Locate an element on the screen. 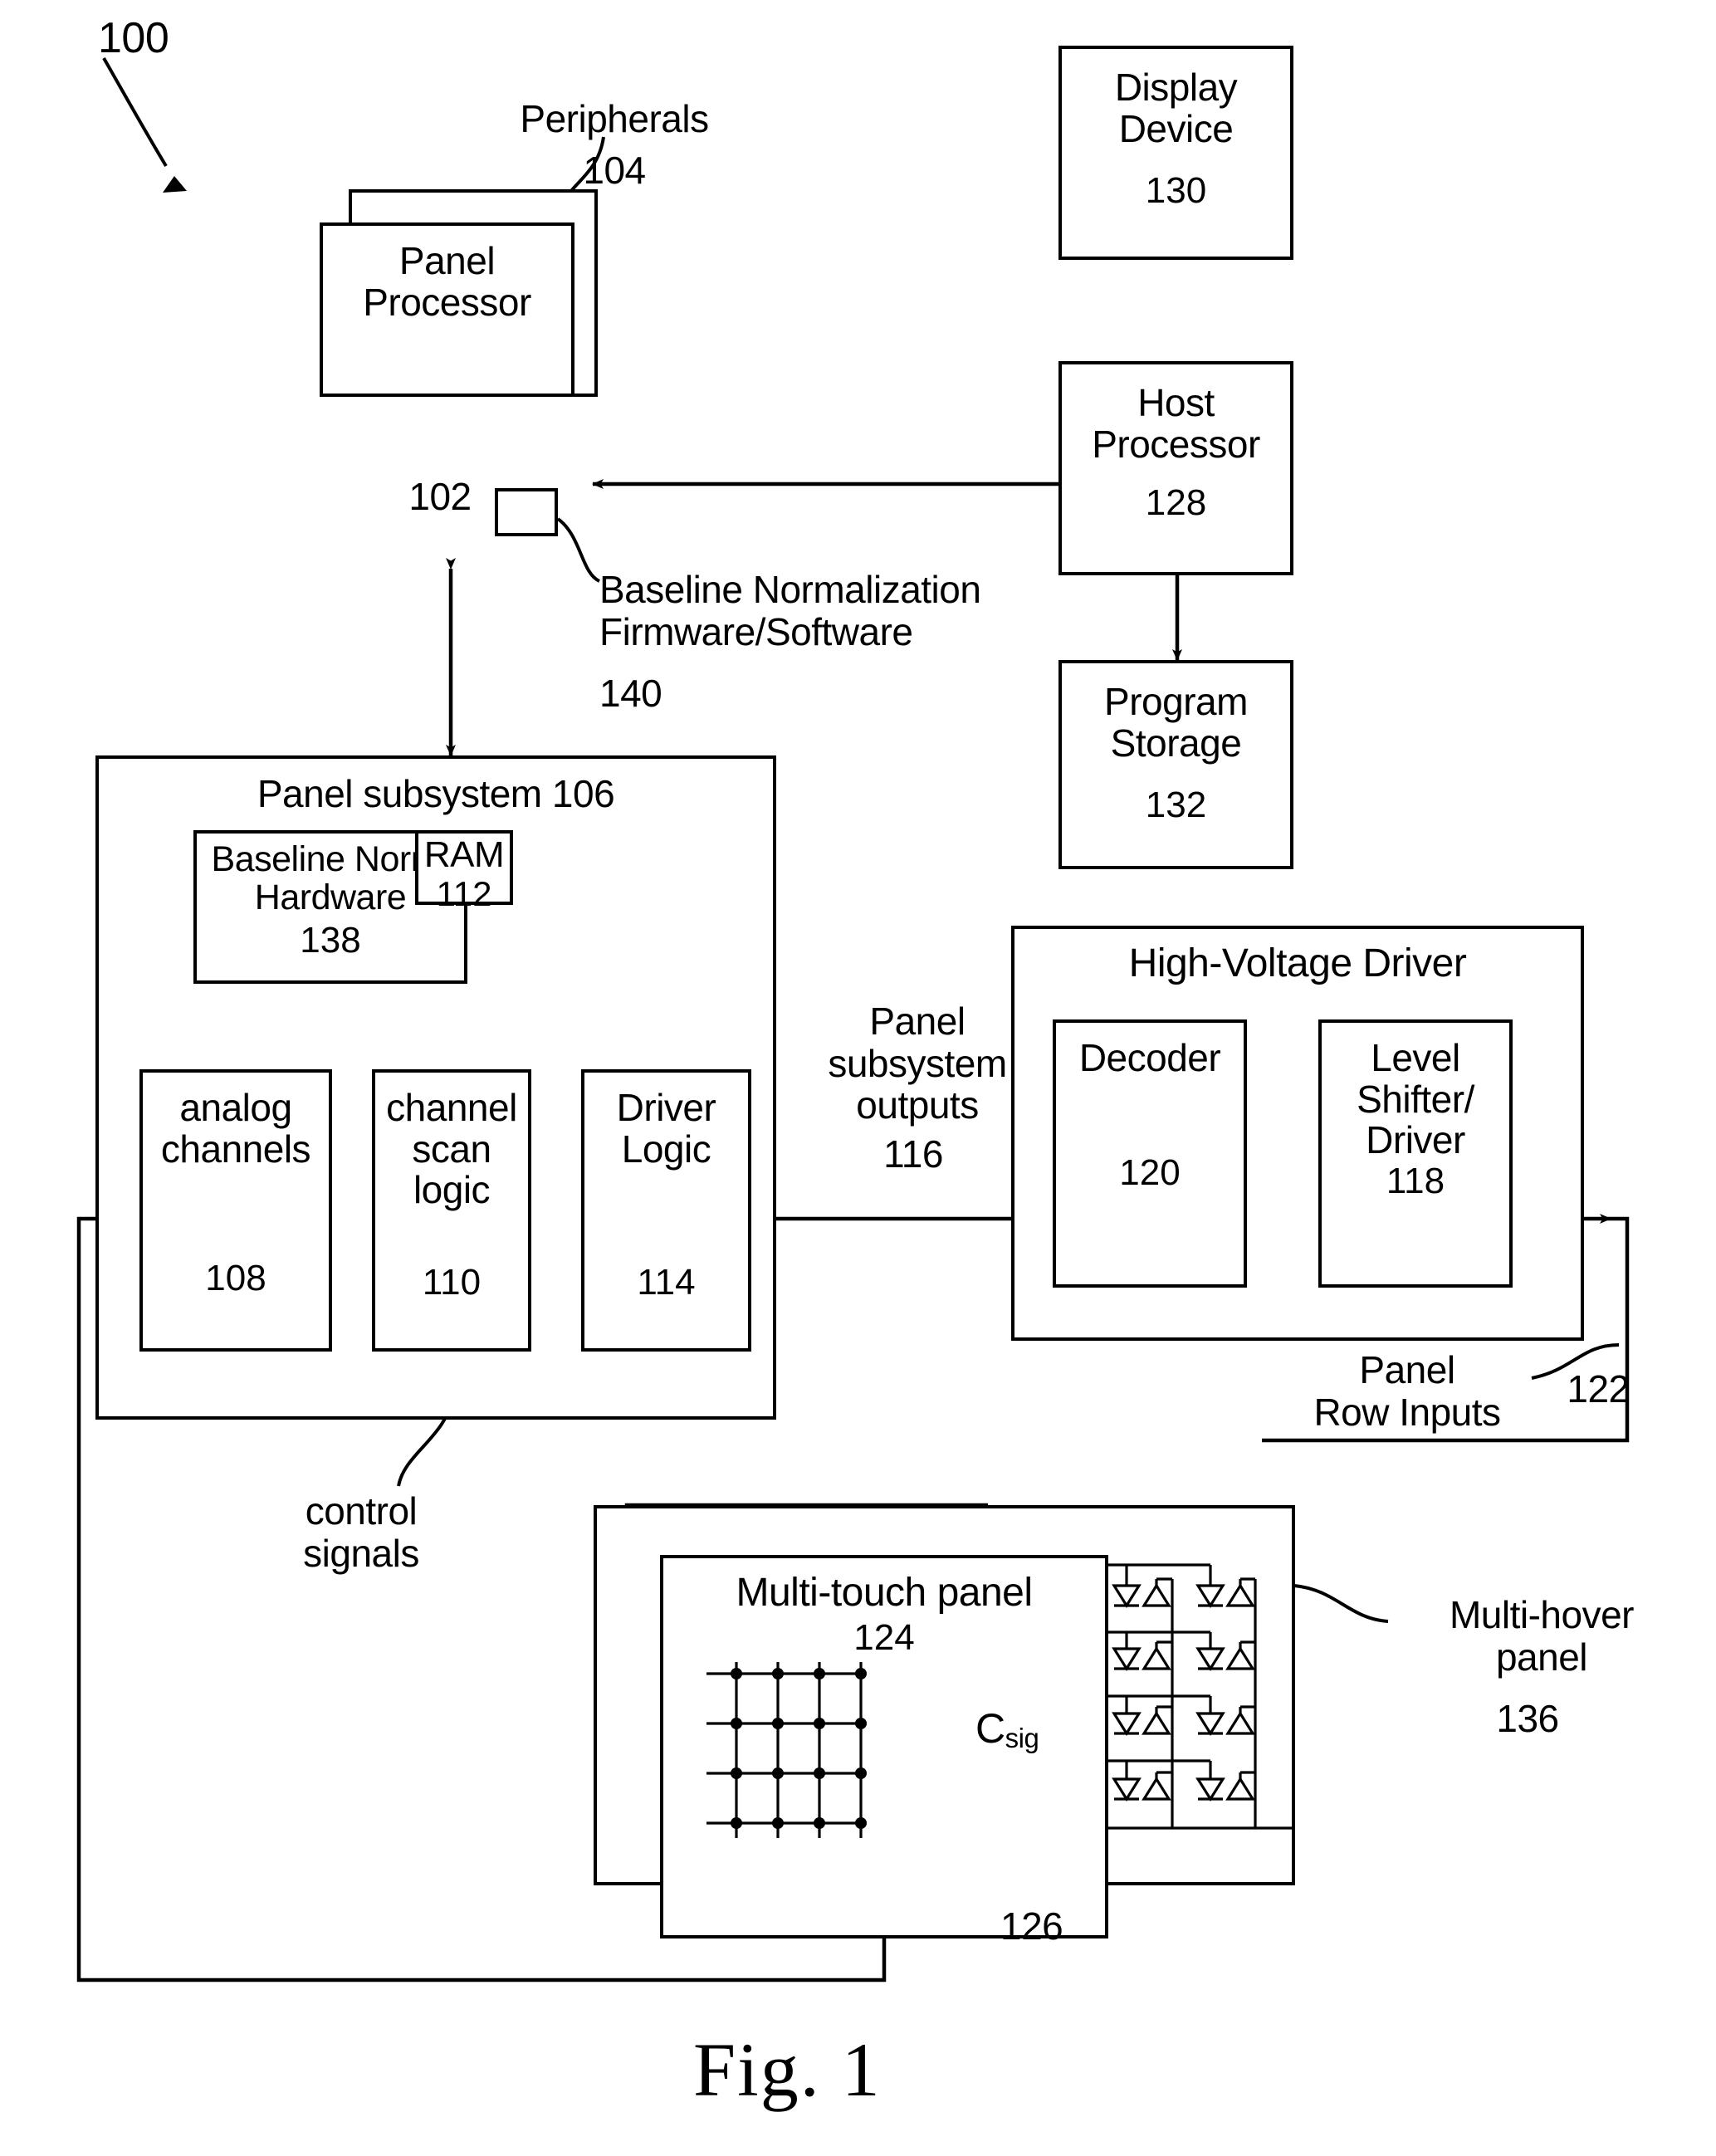 The height and width of the screenshot is (2156, 1716). ram-title: RAM is located at coordinates (464, 855).